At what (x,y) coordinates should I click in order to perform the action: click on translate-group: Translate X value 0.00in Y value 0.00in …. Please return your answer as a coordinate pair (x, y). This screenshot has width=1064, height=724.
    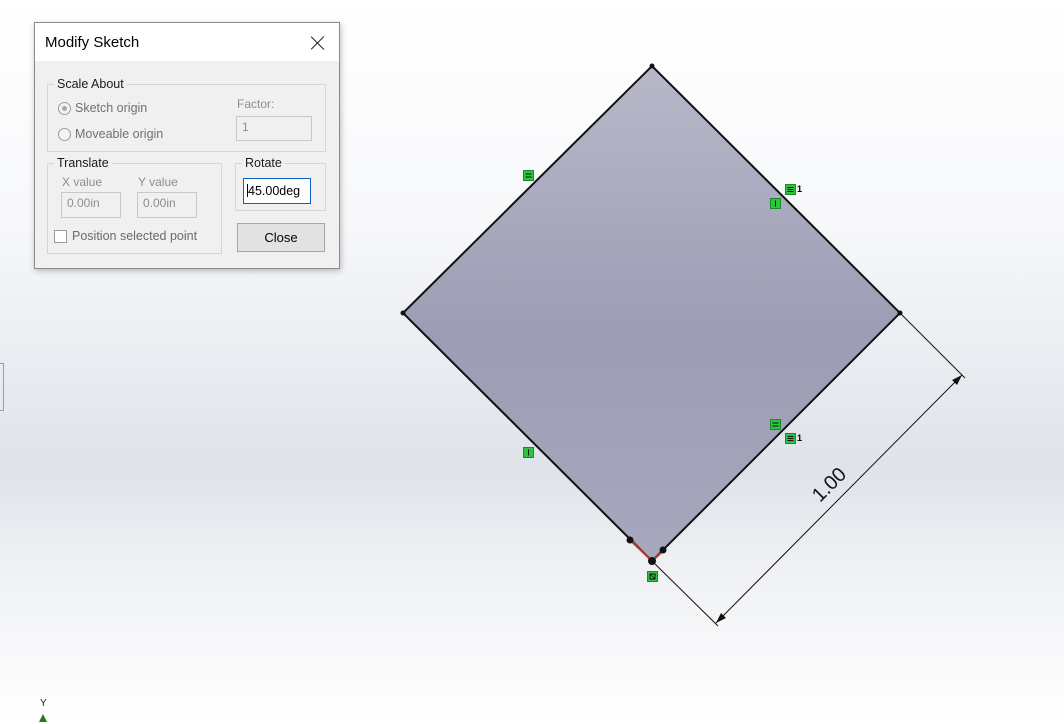
    Looking at the image, I should click on (134, 205).